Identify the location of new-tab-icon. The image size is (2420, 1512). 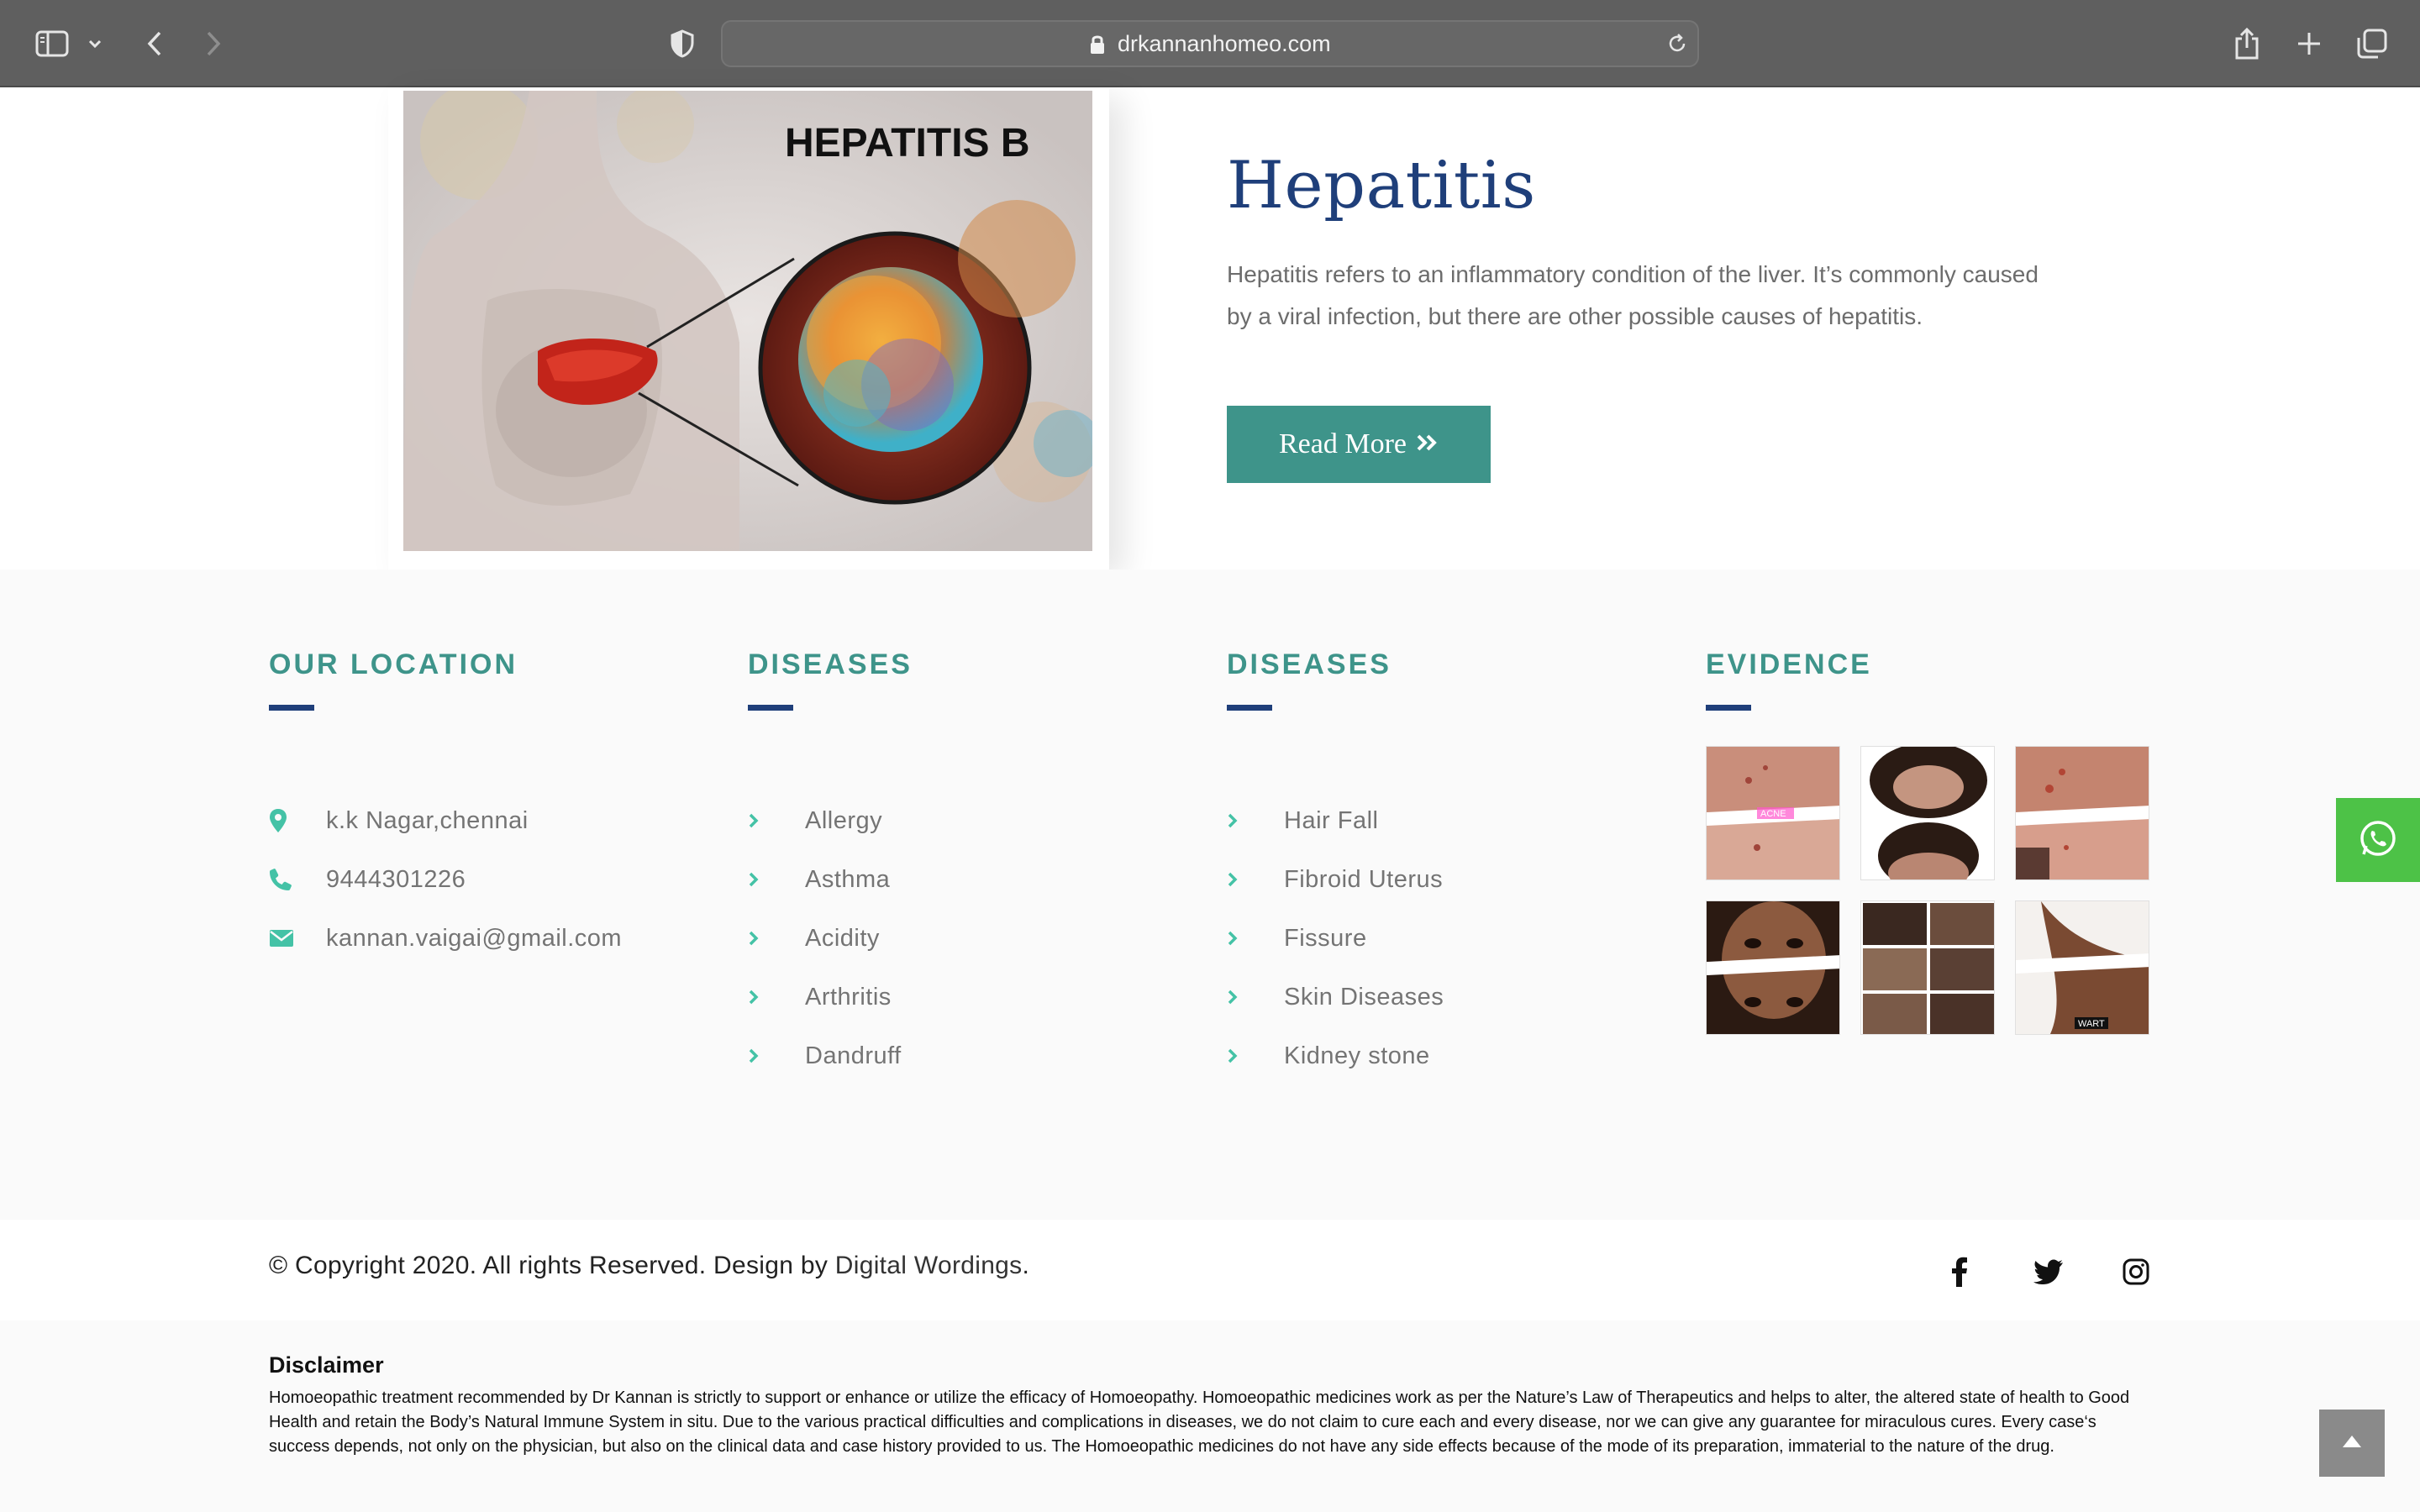
(2309, 43).